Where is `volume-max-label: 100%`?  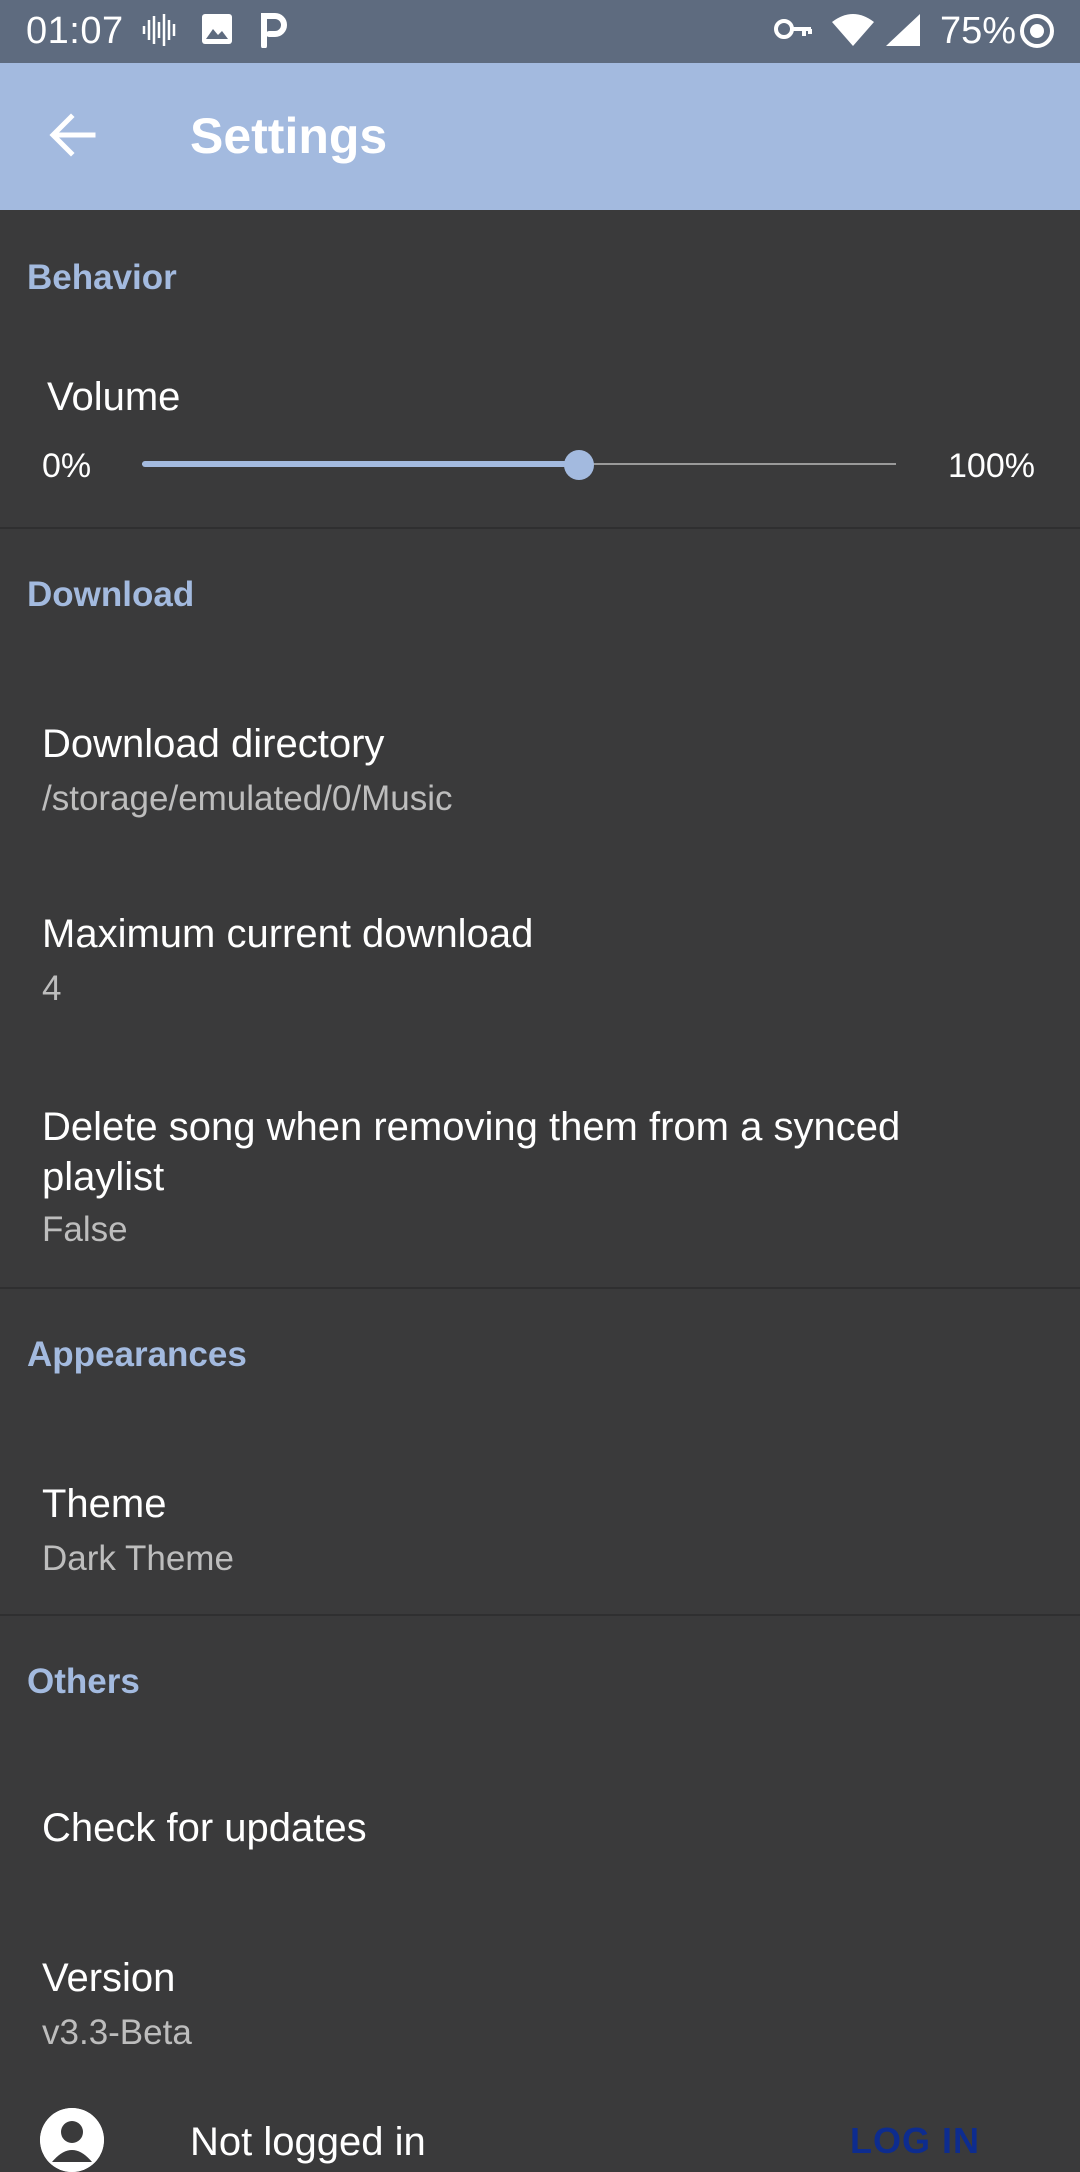 volume-max-label: 100% is located at coordinates (991, 466).